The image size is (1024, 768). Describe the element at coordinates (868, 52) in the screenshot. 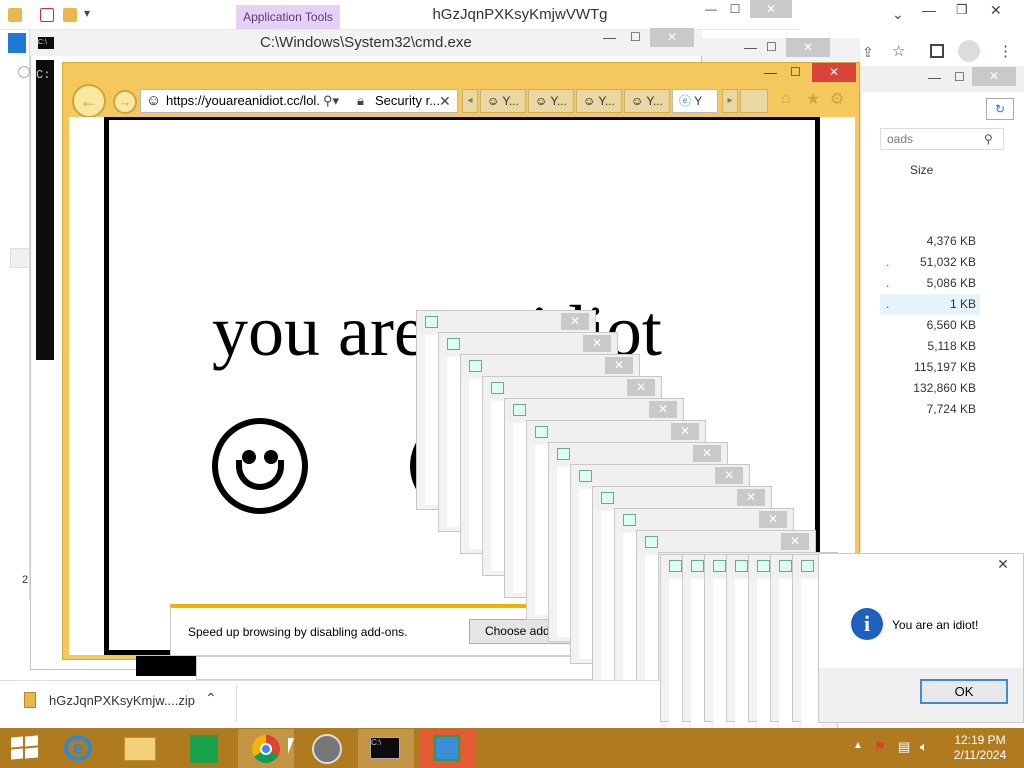

I see `share-icon: ⇪` at that location.